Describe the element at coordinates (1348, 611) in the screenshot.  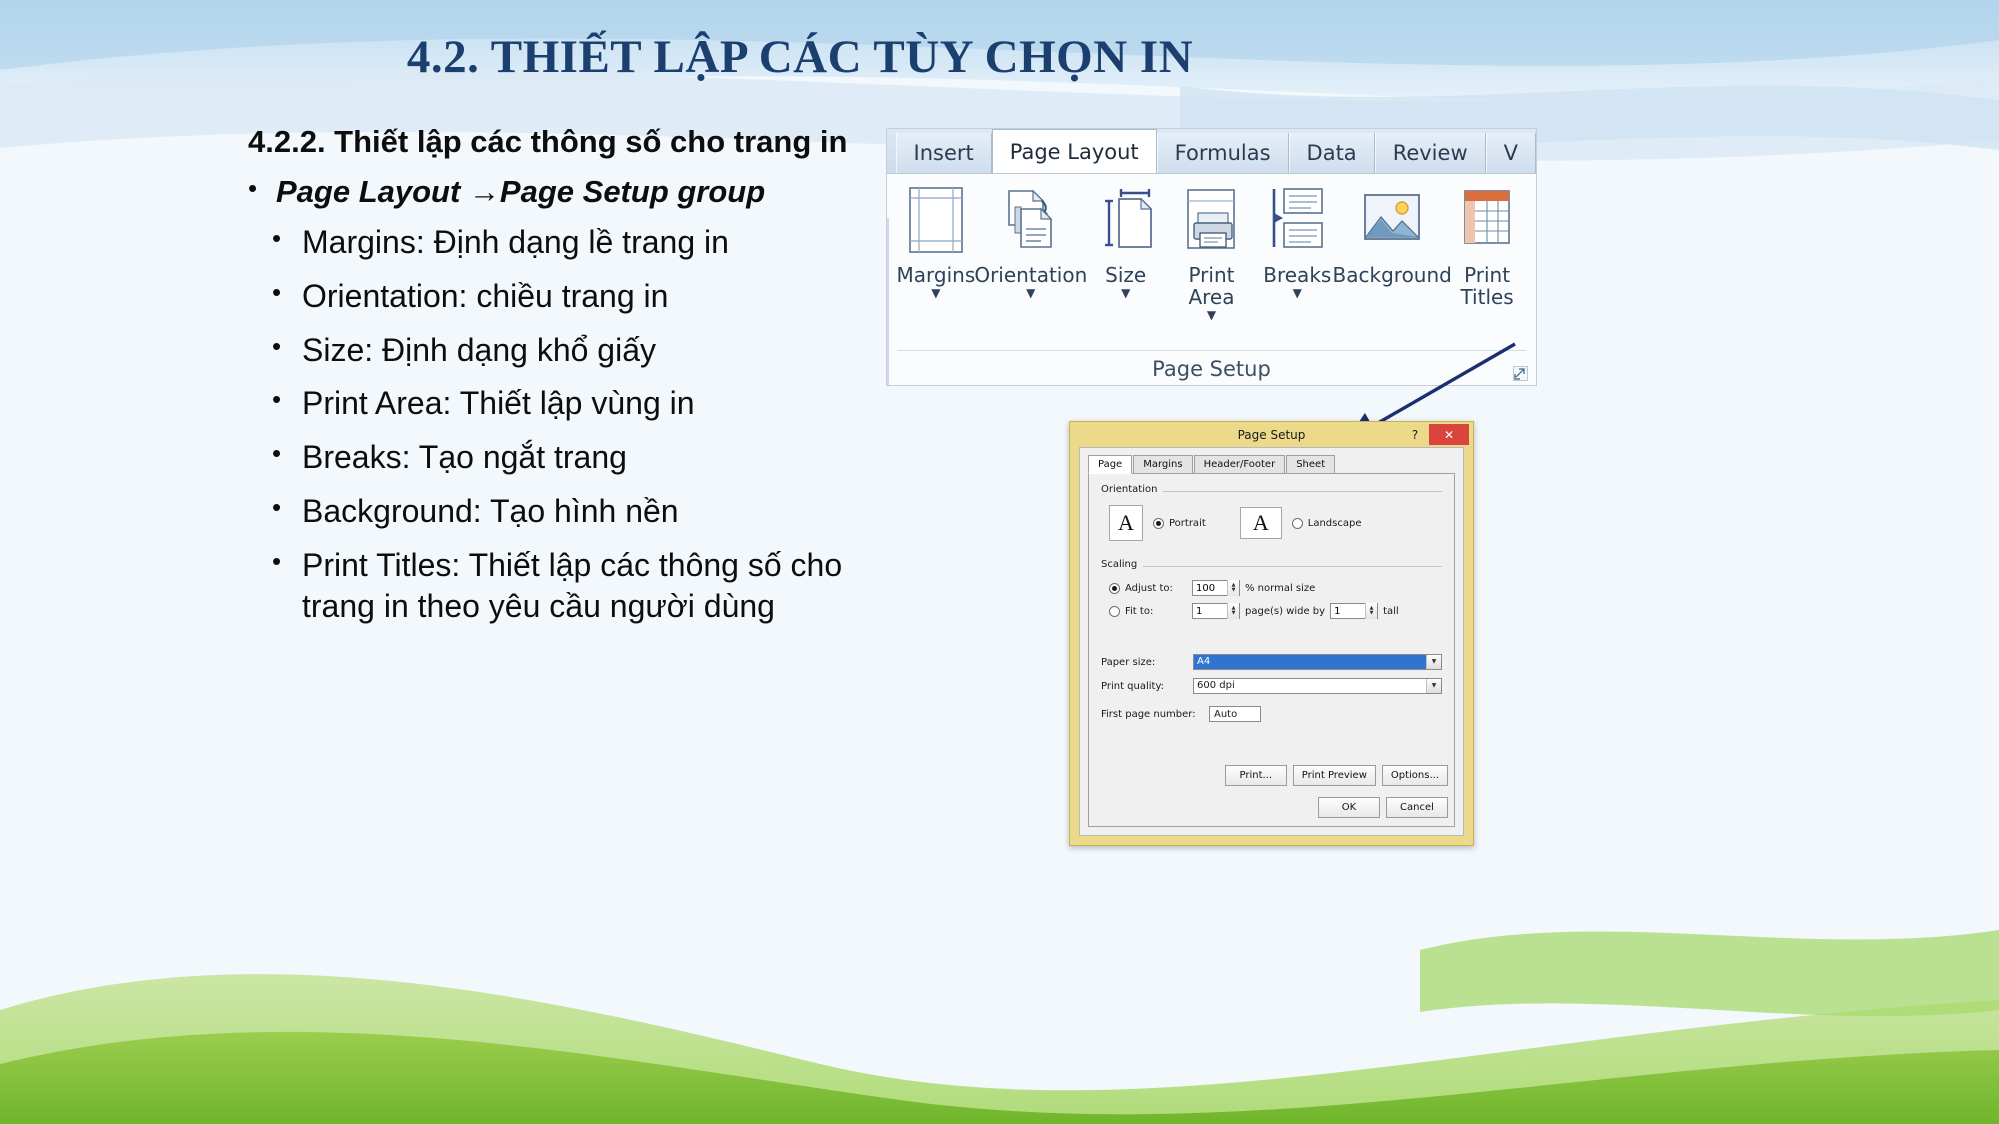
I see `fit-tall-input` at that location.